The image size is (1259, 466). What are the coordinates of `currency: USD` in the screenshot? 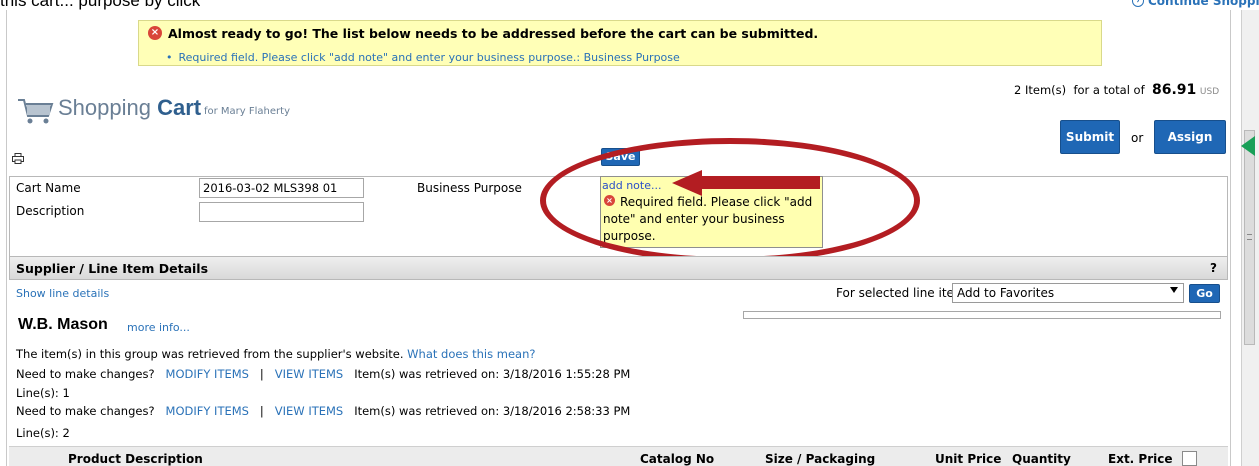 It's located at (1209, 92).